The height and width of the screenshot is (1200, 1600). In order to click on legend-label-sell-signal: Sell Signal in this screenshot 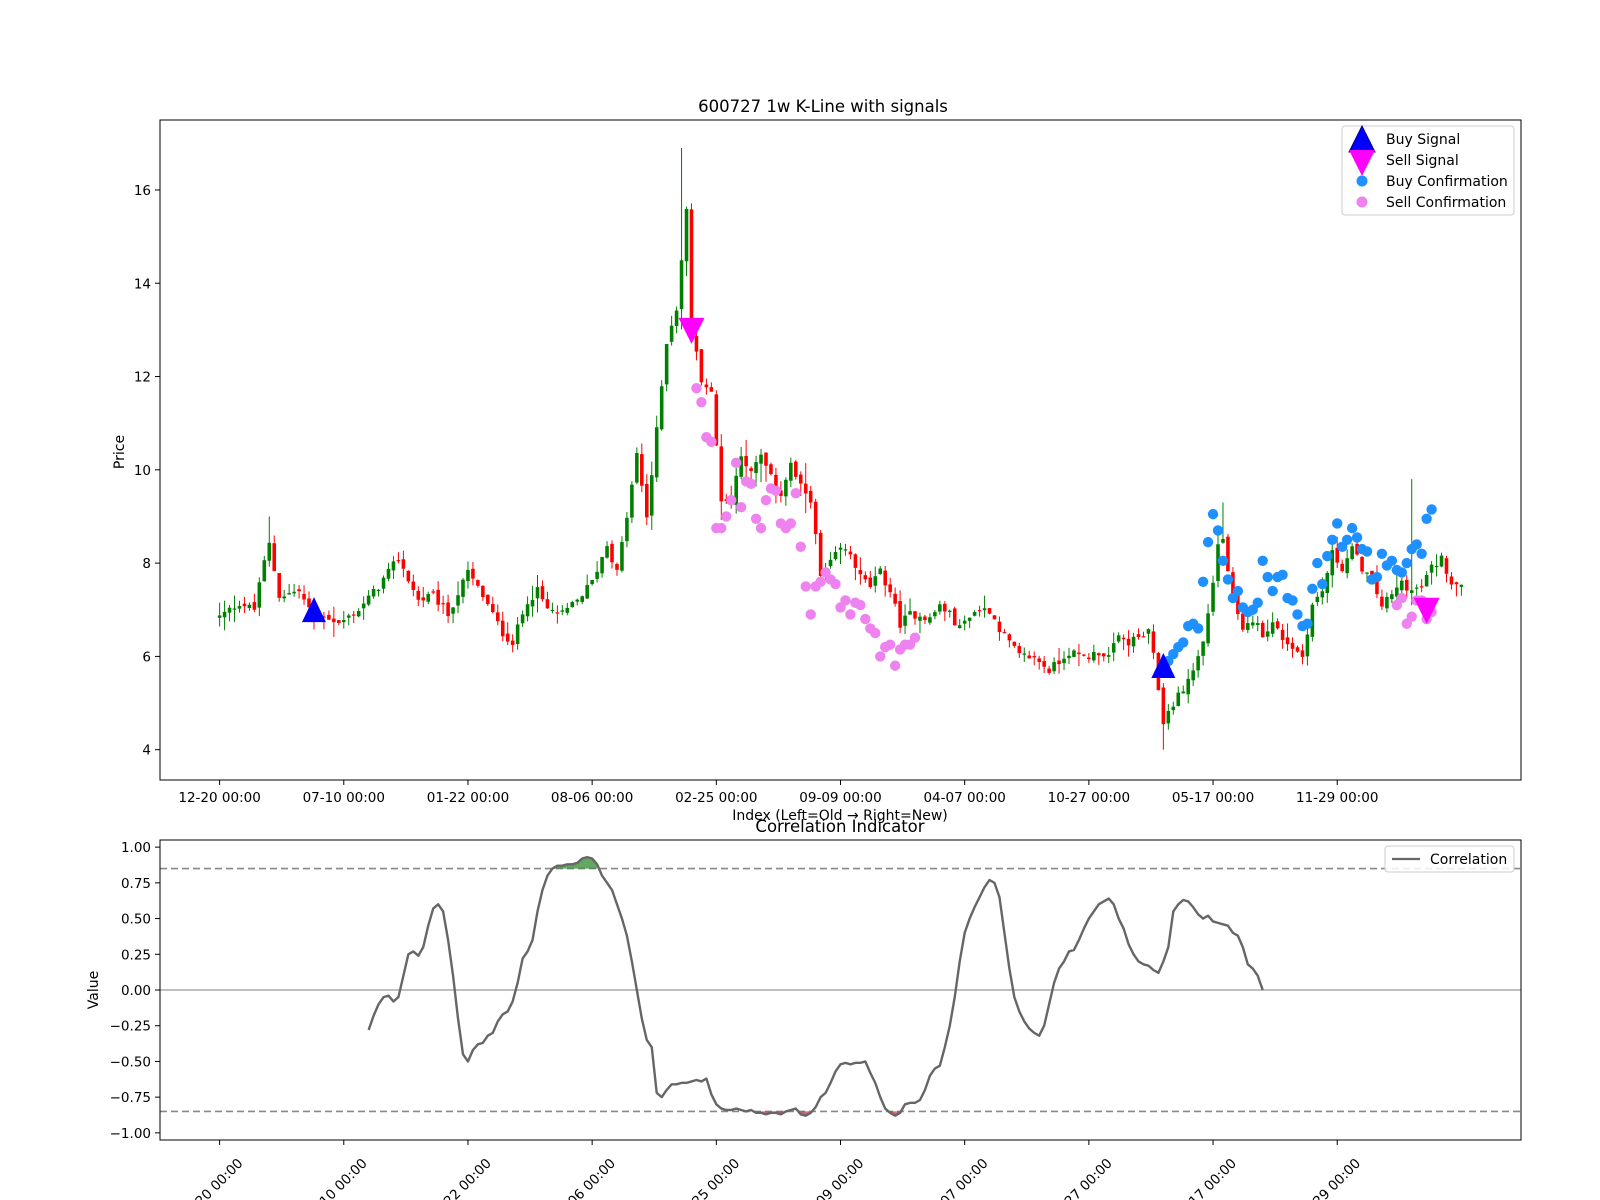, I will do `click(1422, 161)`.